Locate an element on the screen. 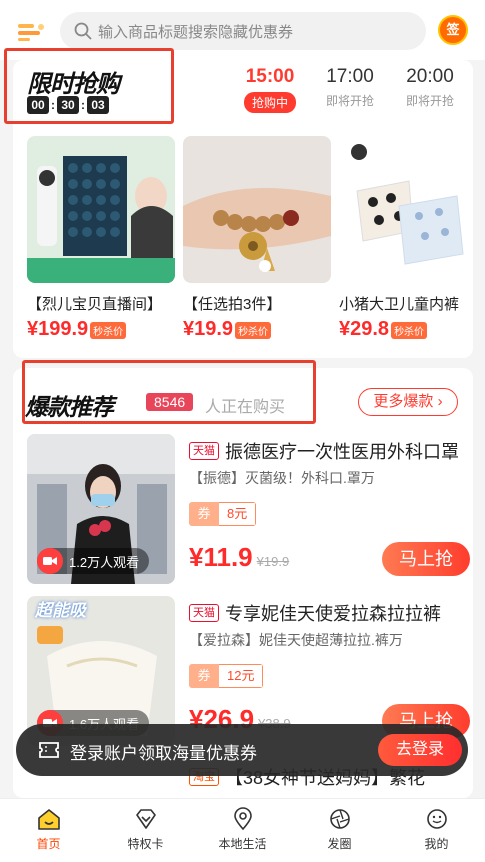 The image size is (485, 862). search-input: 输入商品标题搜索隐藏优惠券 is located at coordinates (243, 31).